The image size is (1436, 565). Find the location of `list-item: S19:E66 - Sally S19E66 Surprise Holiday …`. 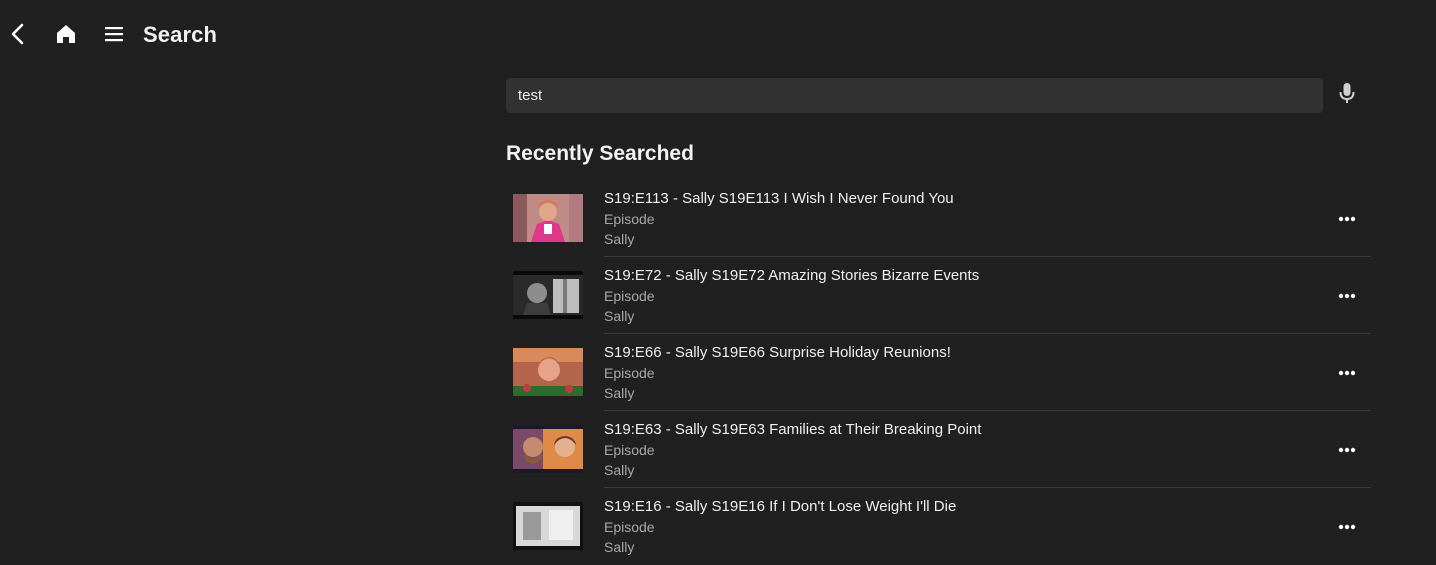

list-item: S19:E66 - Sally S19E66 Surprise Holiday … is located at coordinates (938, 372).